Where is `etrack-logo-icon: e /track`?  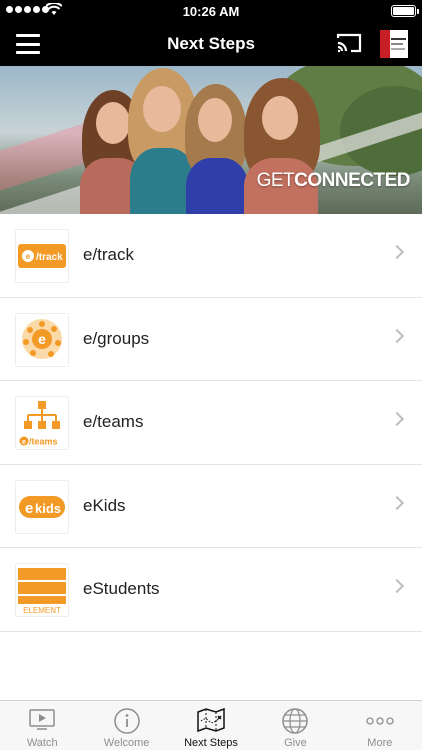
etrack-logo-icon: e /track is located at coordinates (42, 256).